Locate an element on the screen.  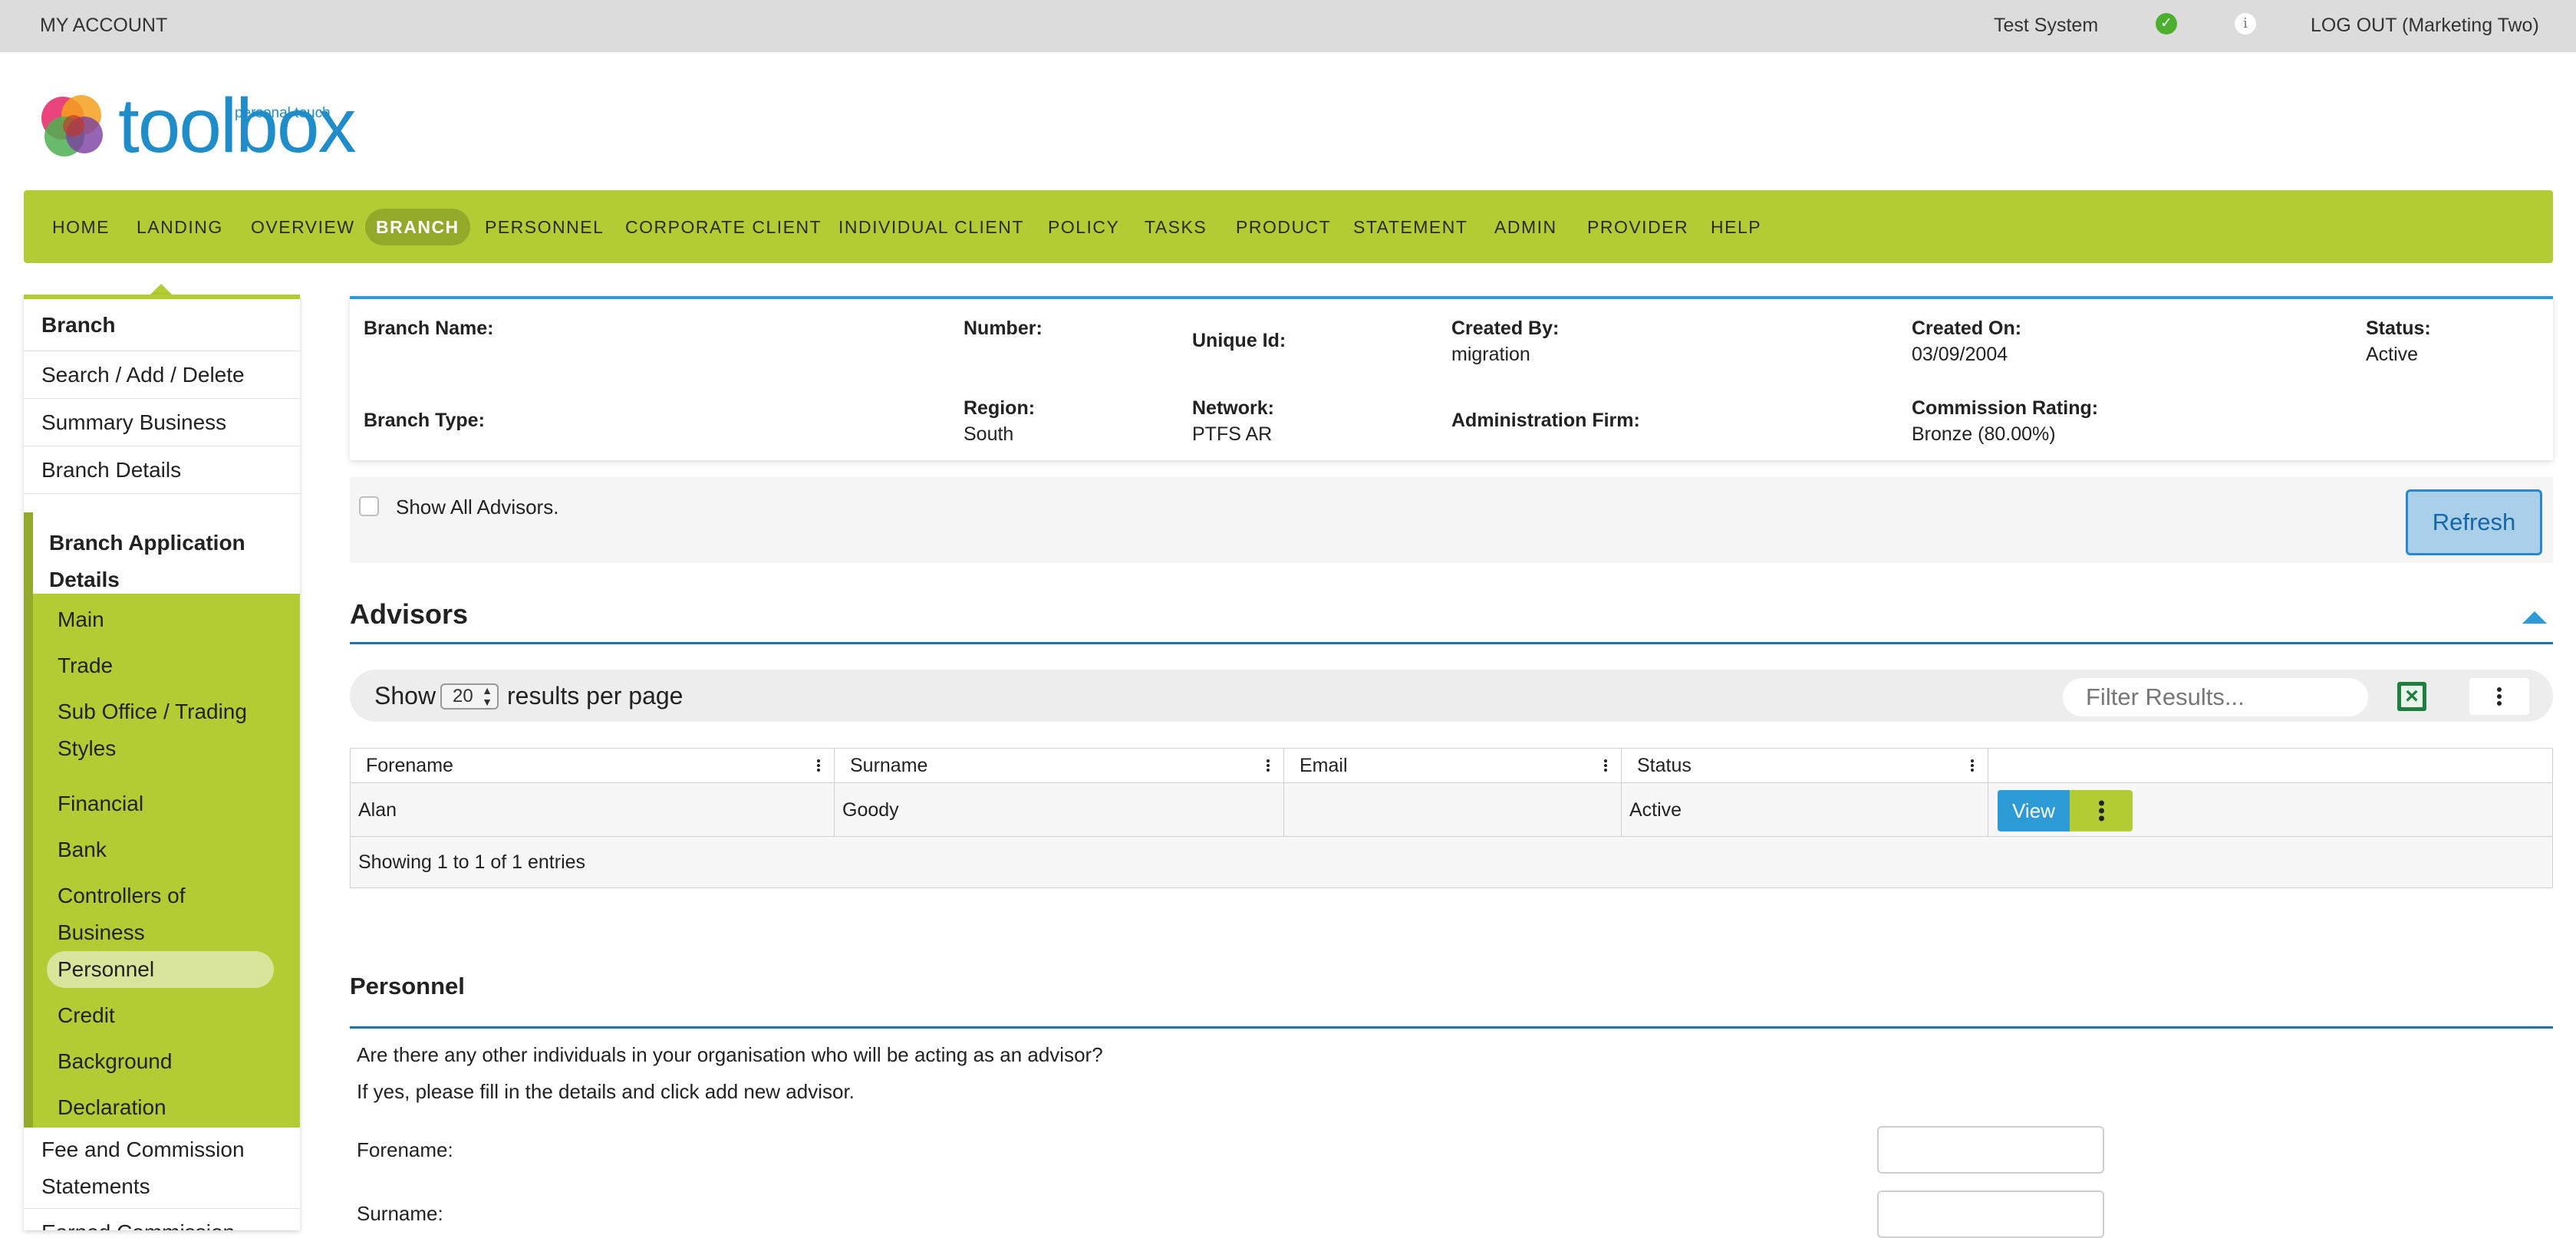
logo-tagline: personal touch is located at coordinates (283, 113).